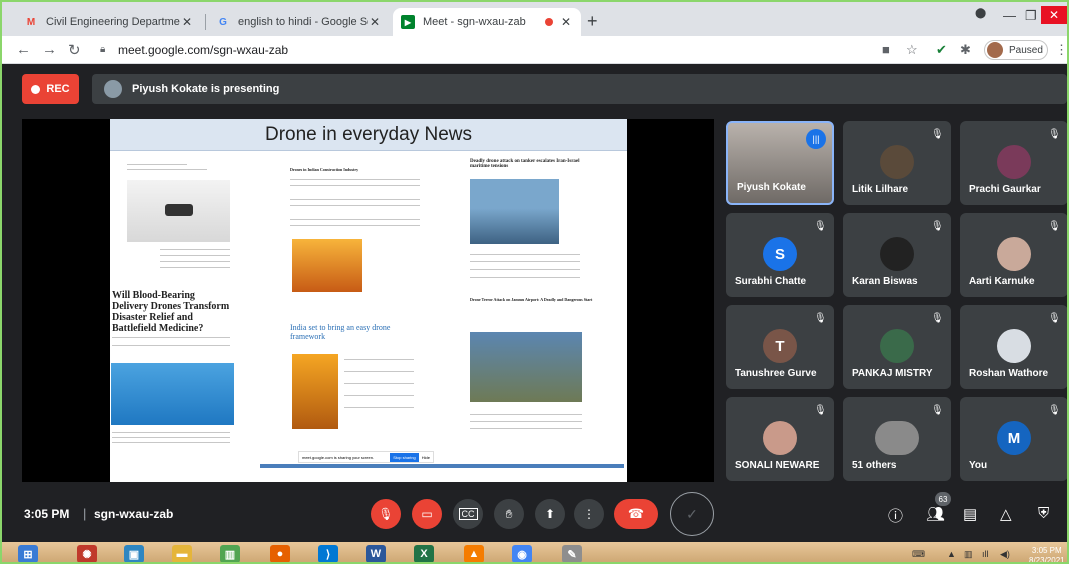 The height and width of the screenshot is (564, 1069). Describe the element at coordinates (572, 553) in the screenshot. I see `paint-icon: ✎` at that location.